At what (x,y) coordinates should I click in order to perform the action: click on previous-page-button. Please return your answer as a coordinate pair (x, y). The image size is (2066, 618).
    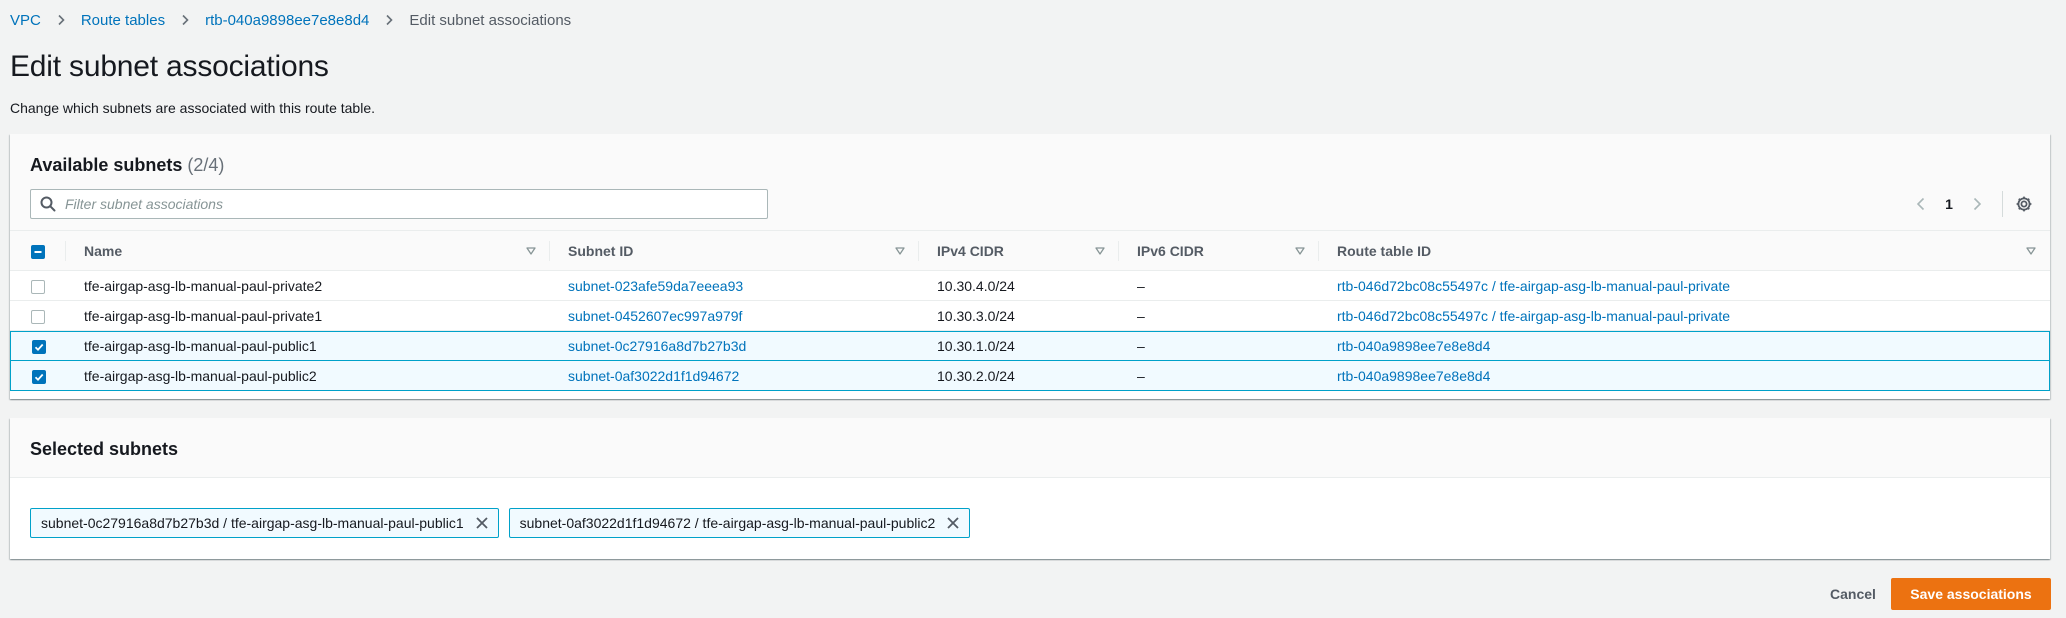
    Looking at the image, I should click on (1921, 204).